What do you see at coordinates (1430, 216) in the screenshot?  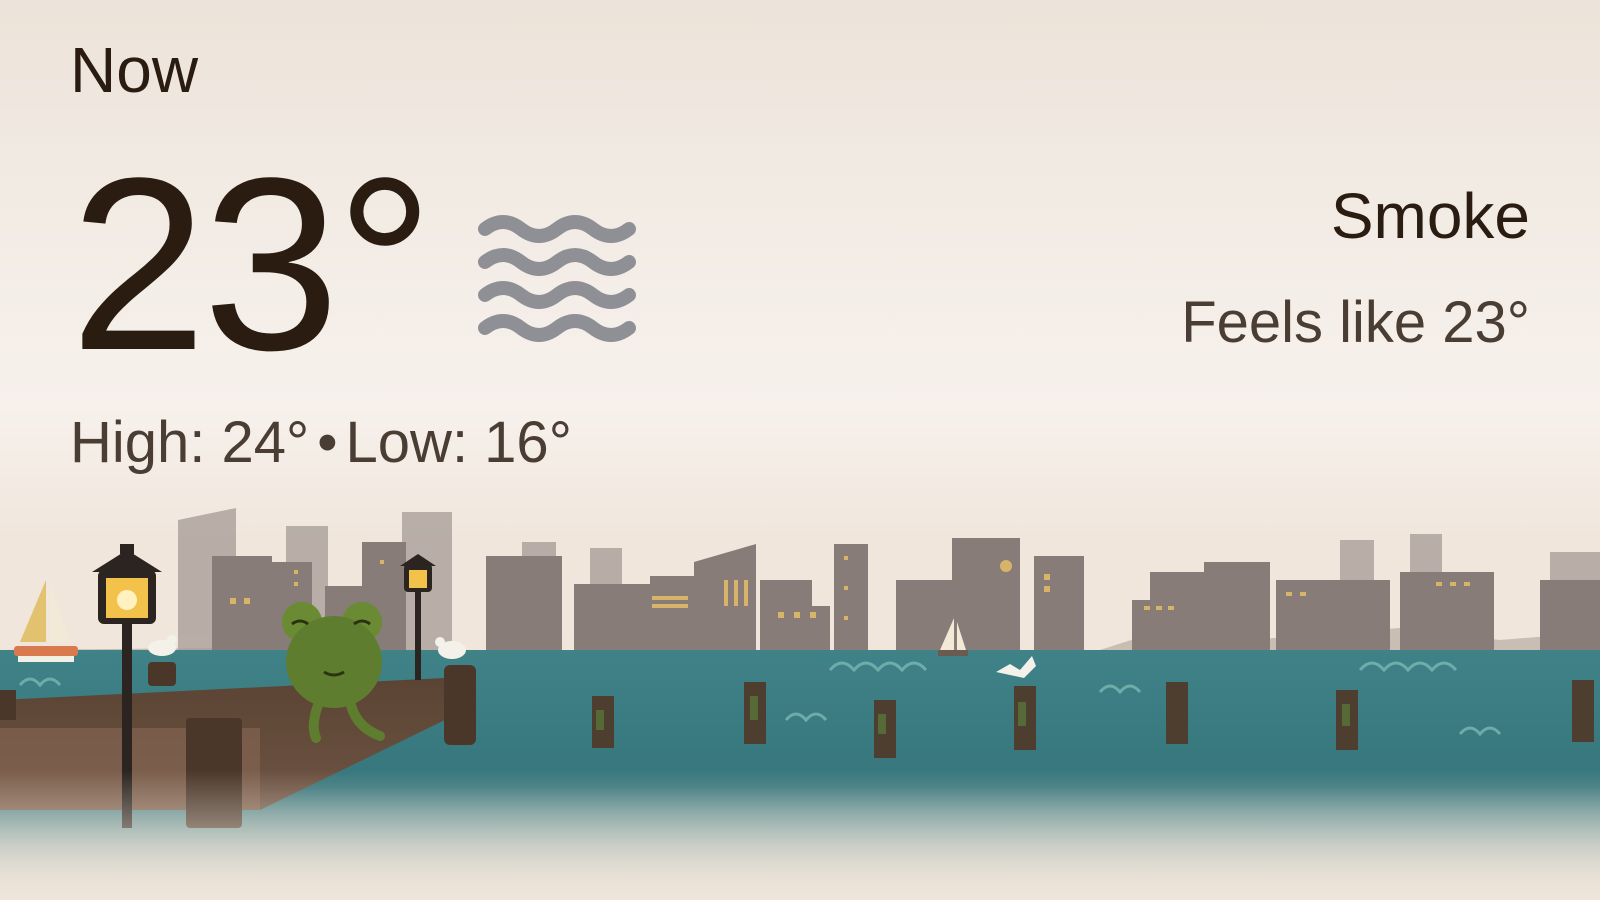 I see `condition-label: Smoke` at bounding box center [1430, 216].